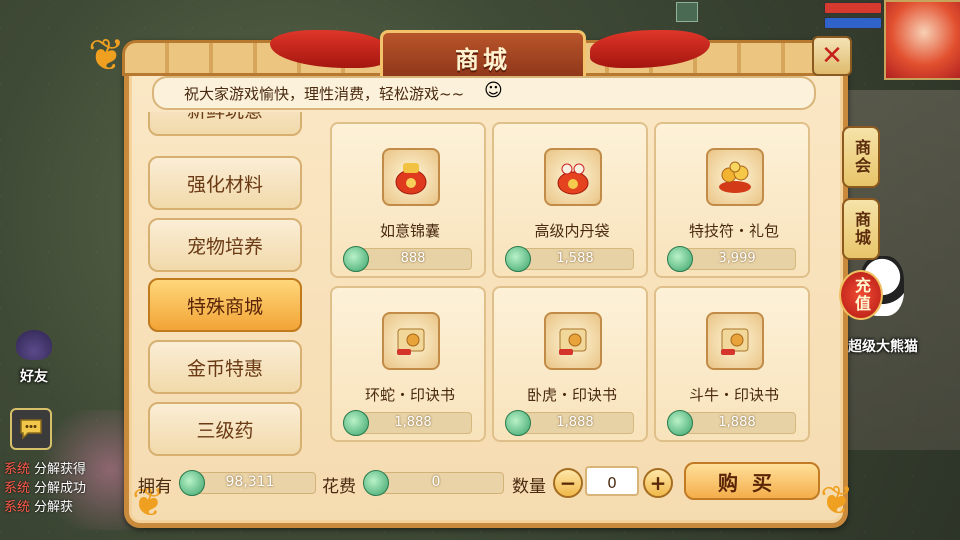  What do you see at coordinates (411, 177) in the screenshot?
I see `lucky-bag-icon` at bounding box center [411, 177].